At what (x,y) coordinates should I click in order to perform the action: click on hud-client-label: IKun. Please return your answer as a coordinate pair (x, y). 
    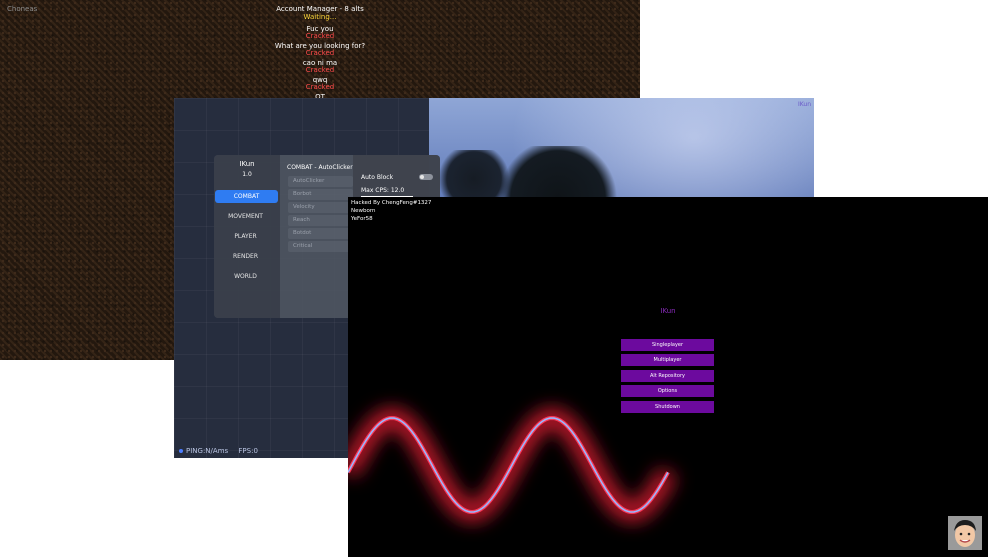
    Looking at the image, I should click on (804, 104).